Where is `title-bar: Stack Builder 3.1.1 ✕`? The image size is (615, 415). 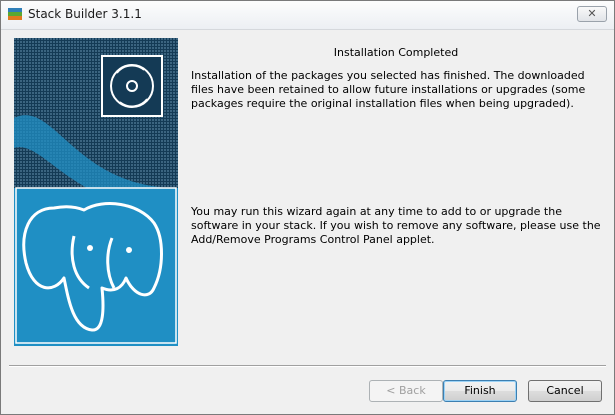
title-bar: Stack Builder 3.1.1 ✕ is located at coordinates (307, 15).